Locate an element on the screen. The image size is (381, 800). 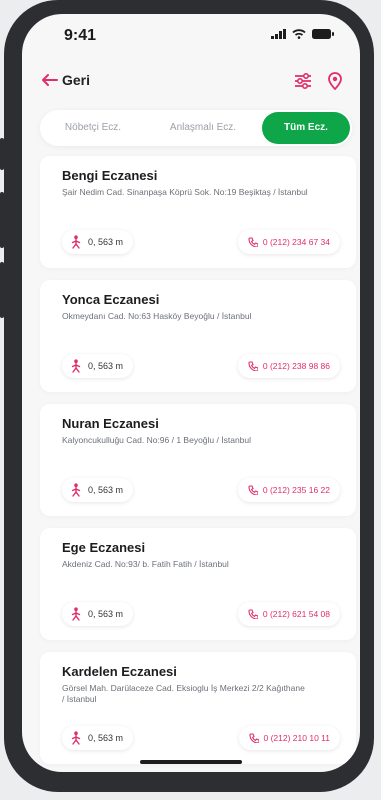
call-button: 0 (212) 235 16 22 is located at coordinates (288, 490).